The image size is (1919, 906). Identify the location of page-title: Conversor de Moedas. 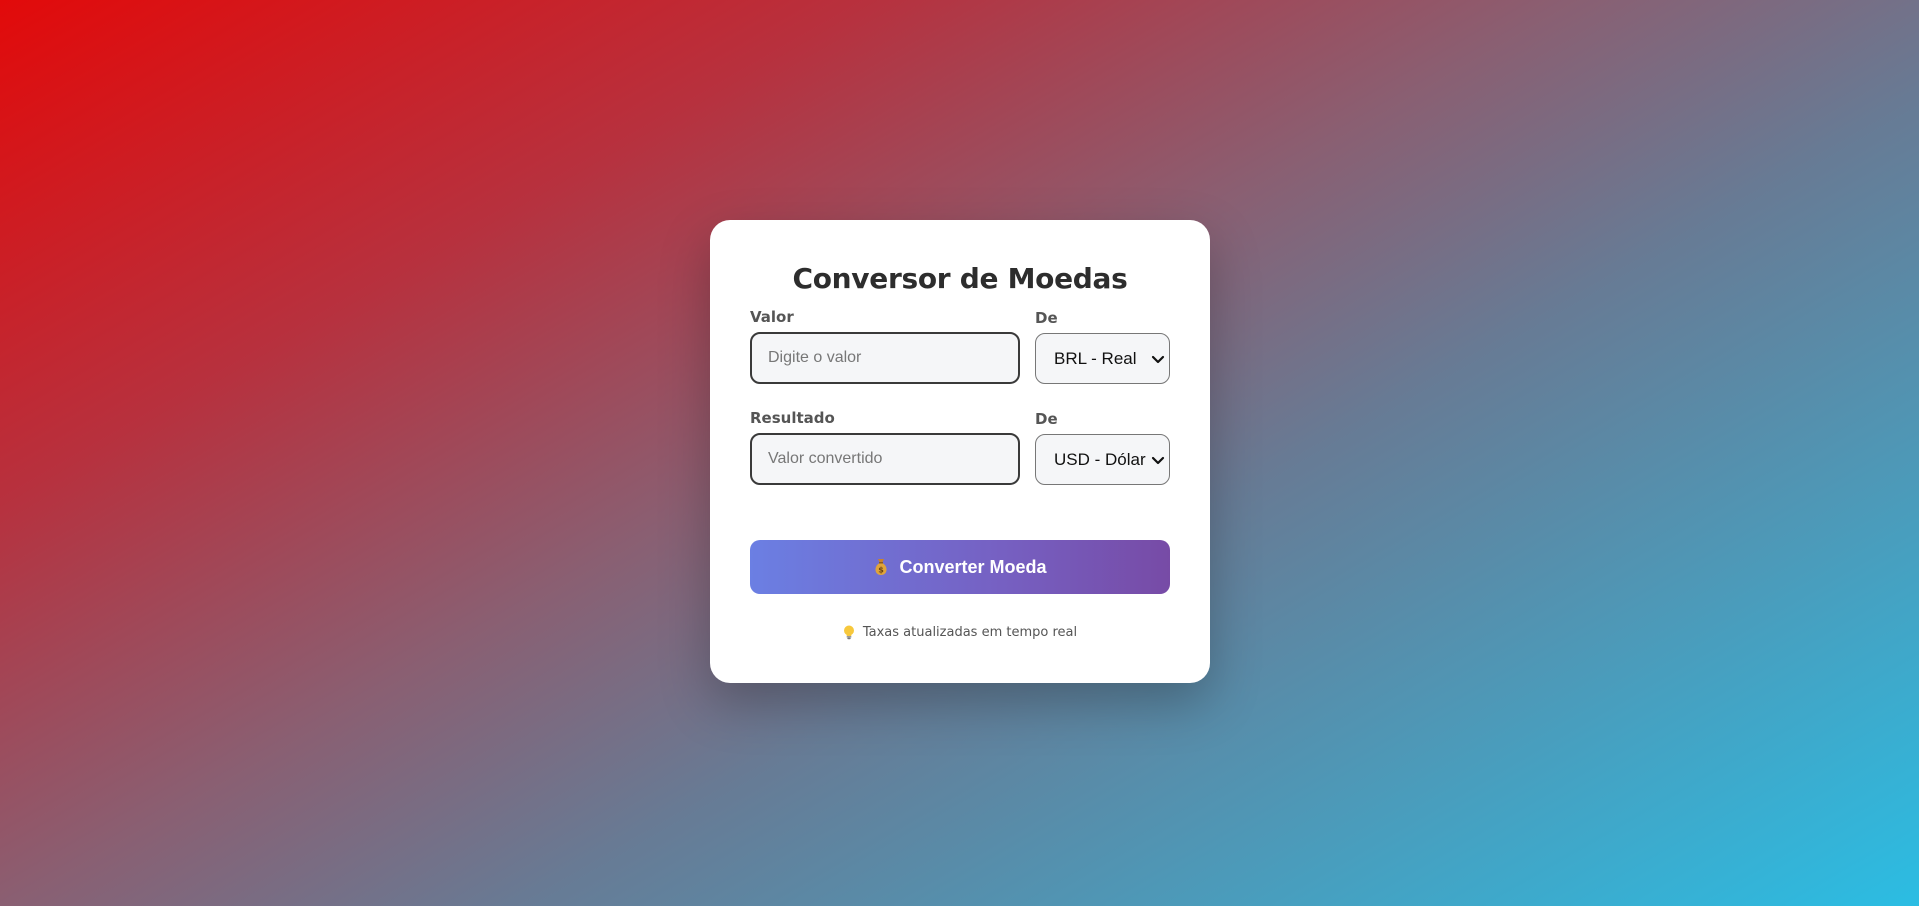
(960, 278).